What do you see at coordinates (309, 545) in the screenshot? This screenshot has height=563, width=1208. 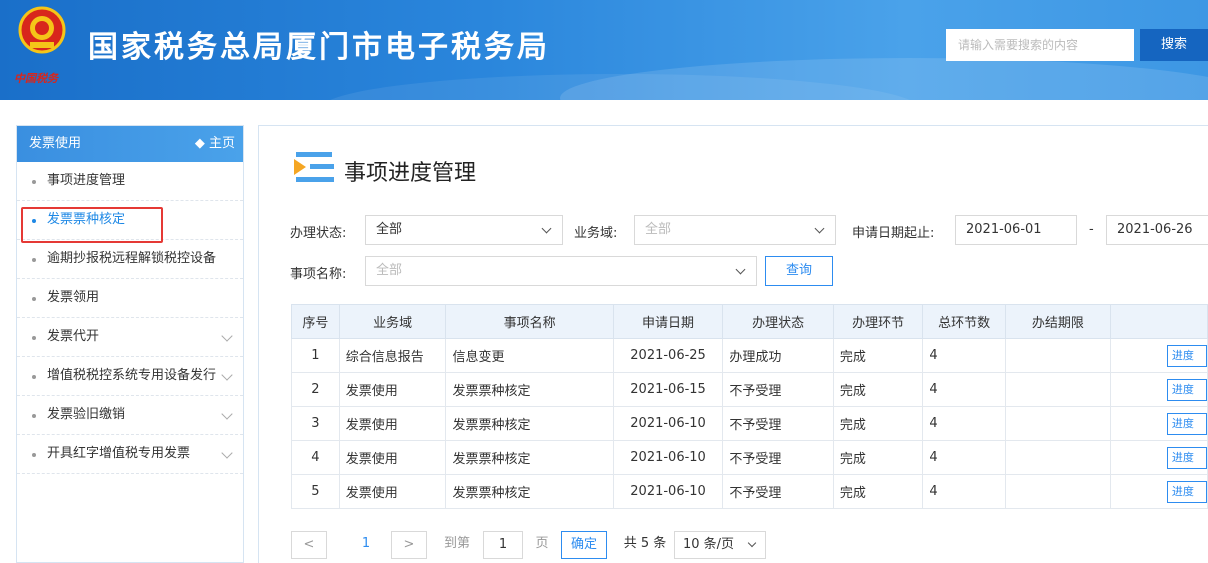 I see `prev-page-button: <` at bounding box center [309, 545].